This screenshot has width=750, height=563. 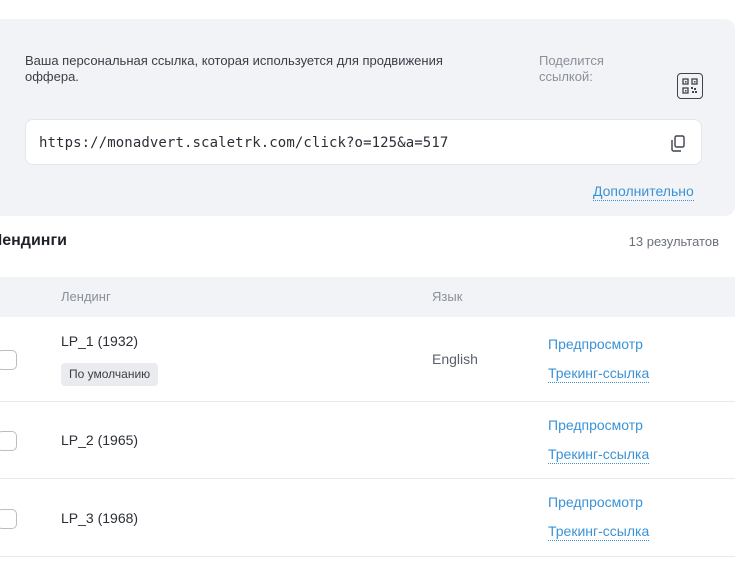 I want to click on landing-name: LP_2 (1965), so click(x=100, y=440).